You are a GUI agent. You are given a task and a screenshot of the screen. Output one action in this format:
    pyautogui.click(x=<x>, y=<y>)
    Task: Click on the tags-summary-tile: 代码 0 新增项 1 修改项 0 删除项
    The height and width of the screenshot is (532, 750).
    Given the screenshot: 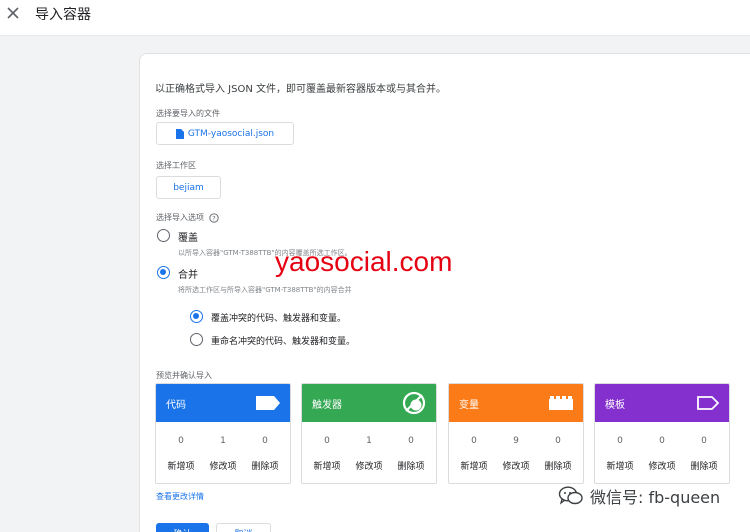 What is the action you would take?
    pyautogui.click(x=223, y=433)
    